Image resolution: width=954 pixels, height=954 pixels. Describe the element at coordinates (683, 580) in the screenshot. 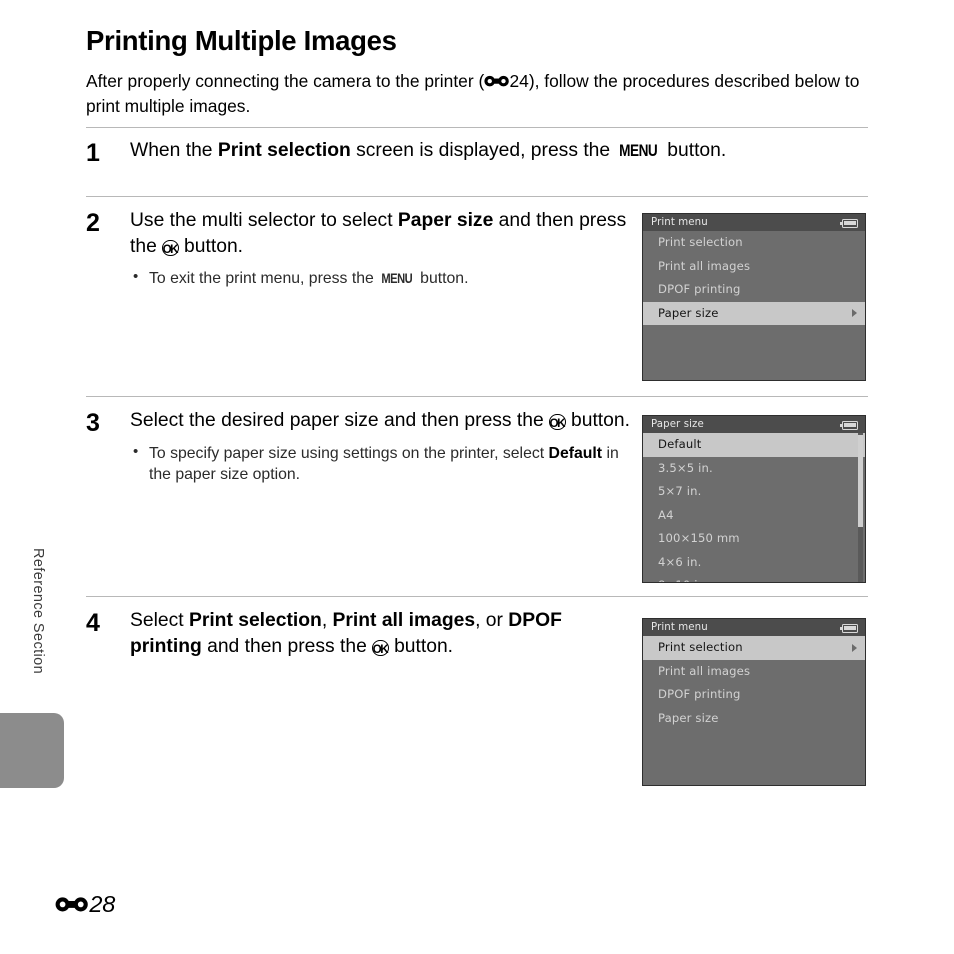

I see `lcd-menu-item-label: 8×10 in.` at that location.